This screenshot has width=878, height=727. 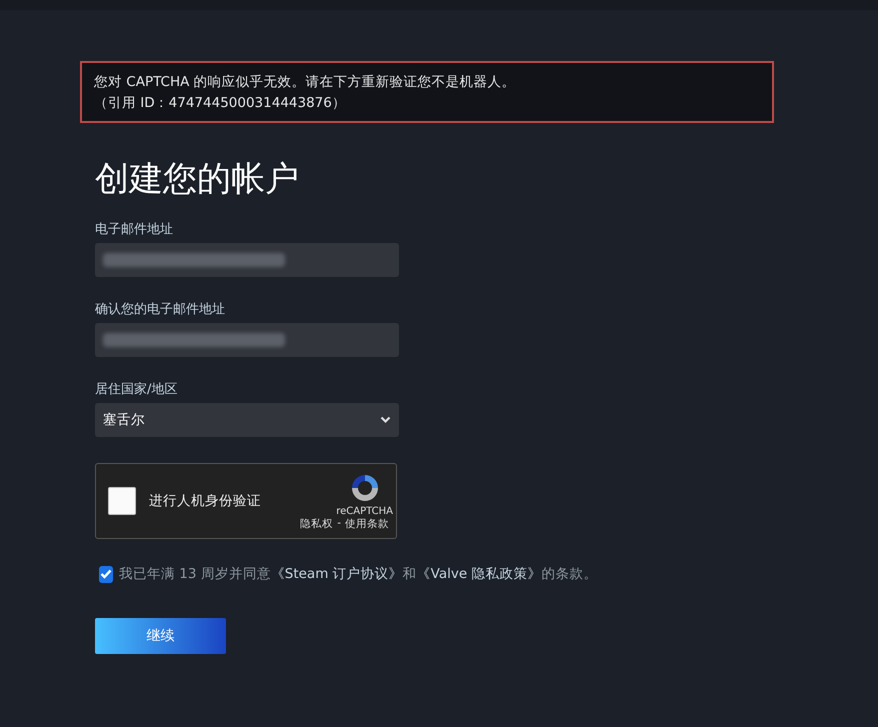 I want to click on page-heading: 创建您的帐户, so click(x=197, y=179).